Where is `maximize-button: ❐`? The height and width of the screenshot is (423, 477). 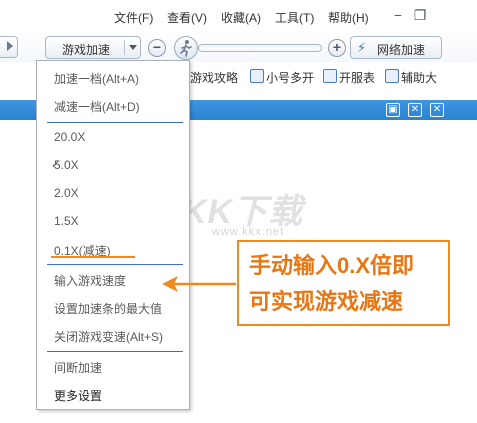
maximize-button: ❐ is located at coordinates (420, 15).